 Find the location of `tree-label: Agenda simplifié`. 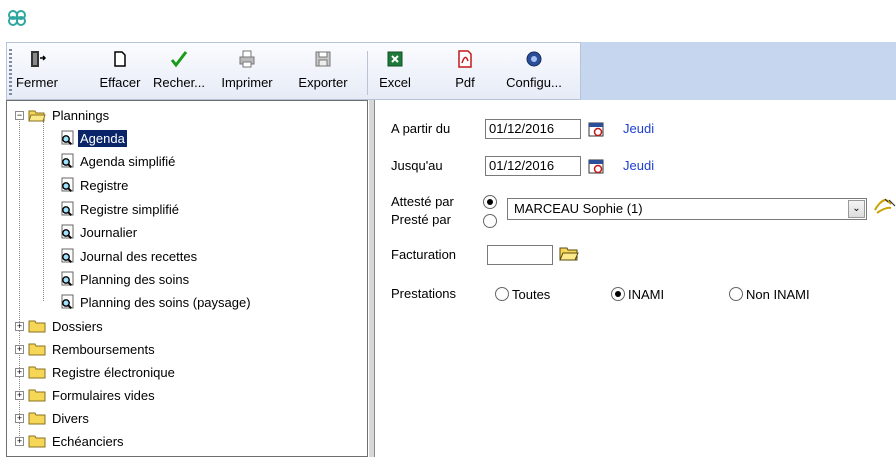

tree-label: Agenda simplifié is located at coordinates (128, 161).